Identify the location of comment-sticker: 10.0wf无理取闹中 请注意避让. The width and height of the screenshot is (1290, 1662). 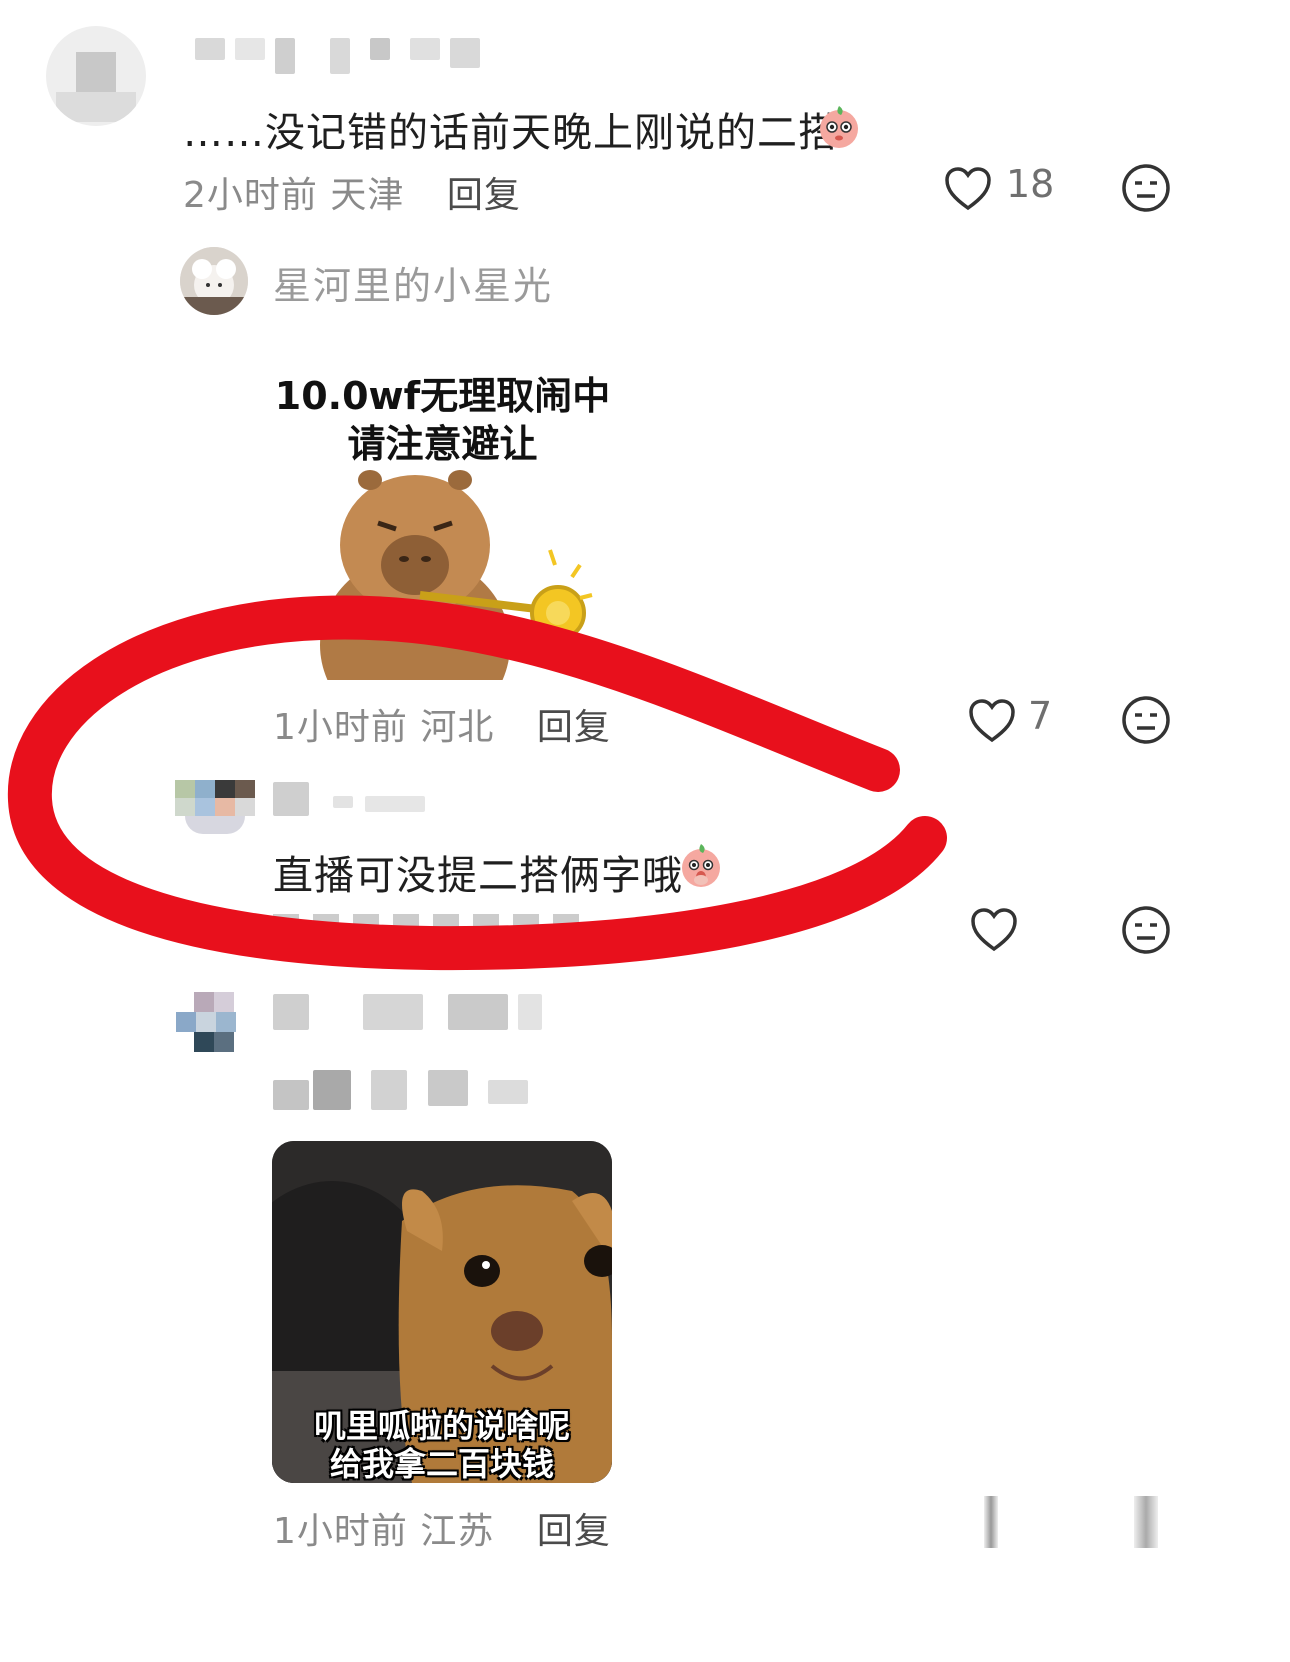
(442, 522).